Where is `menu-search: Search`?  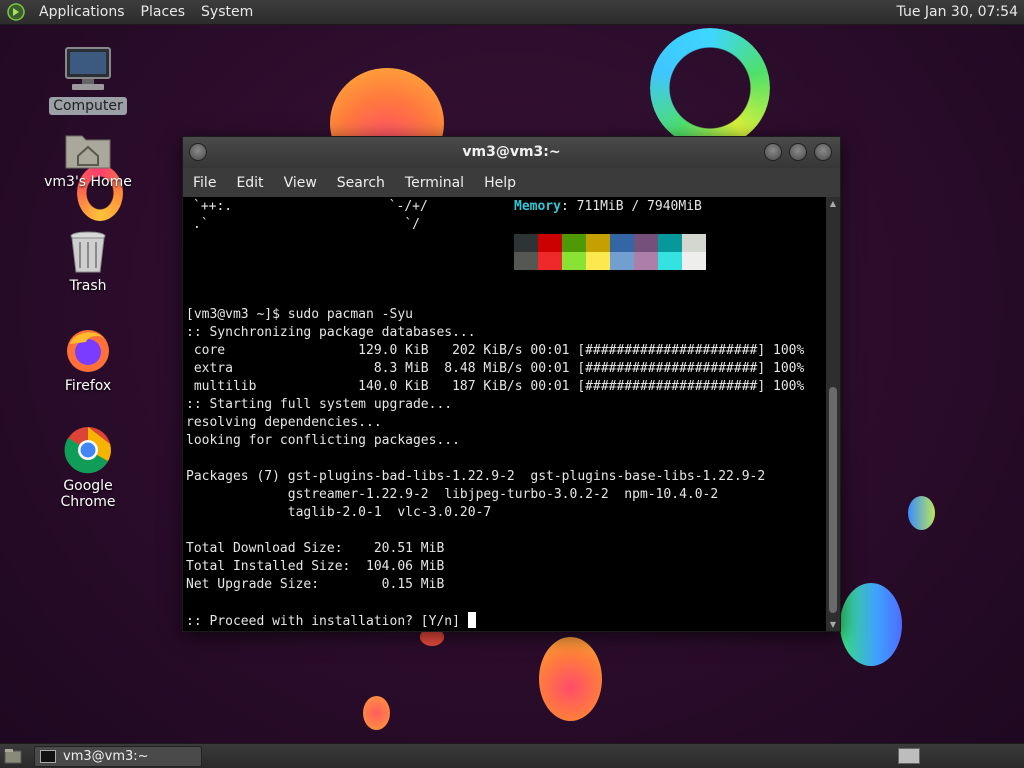
menu-search: Search is located at coordinates (361, 183).